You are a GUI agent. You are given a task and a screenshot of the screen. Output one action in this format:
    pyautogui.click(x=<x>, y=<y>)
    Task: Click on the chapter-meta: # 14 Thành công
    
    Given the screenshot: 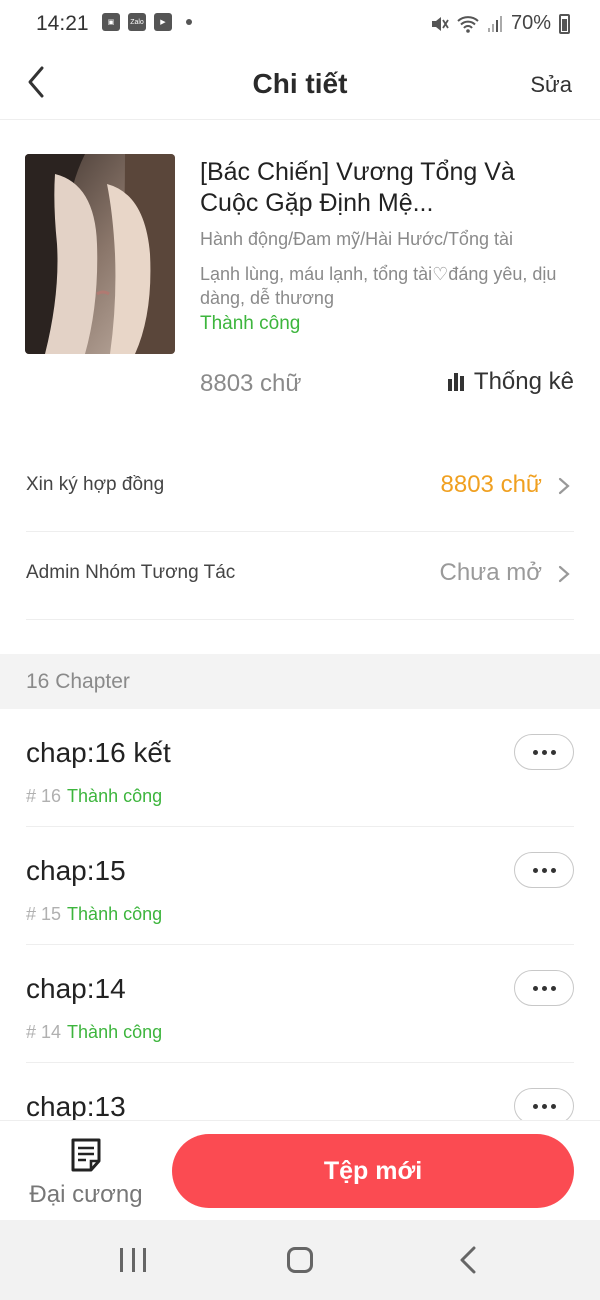 What is the action you would take?
    pyautogui.click(x=94, y=1032)
    